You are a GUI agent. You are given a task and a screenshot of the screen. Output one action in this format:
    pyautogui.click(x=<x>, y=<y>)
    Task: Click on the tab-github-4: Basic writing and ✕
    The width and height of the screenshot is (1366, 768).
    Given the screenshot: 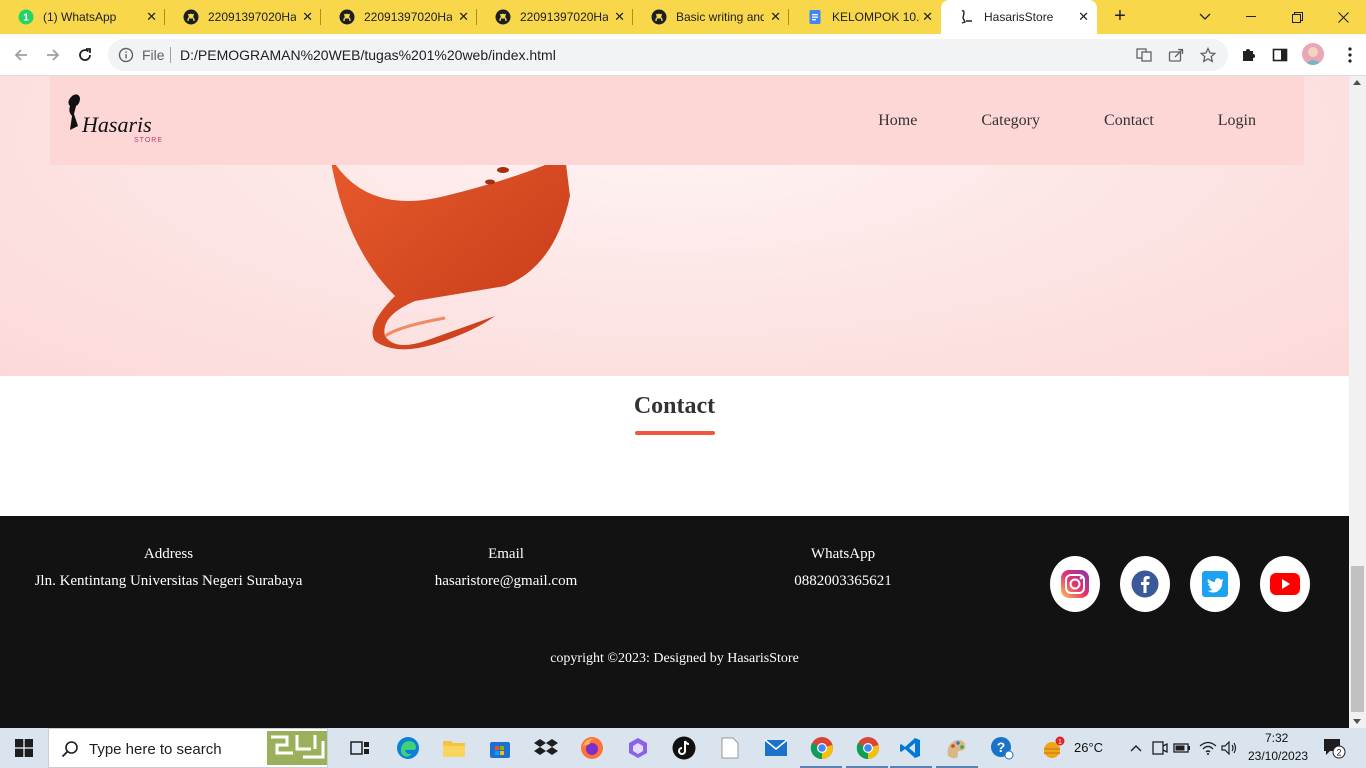 What is the action you would take?
    pyautogui.click(x=711, y=17)
    